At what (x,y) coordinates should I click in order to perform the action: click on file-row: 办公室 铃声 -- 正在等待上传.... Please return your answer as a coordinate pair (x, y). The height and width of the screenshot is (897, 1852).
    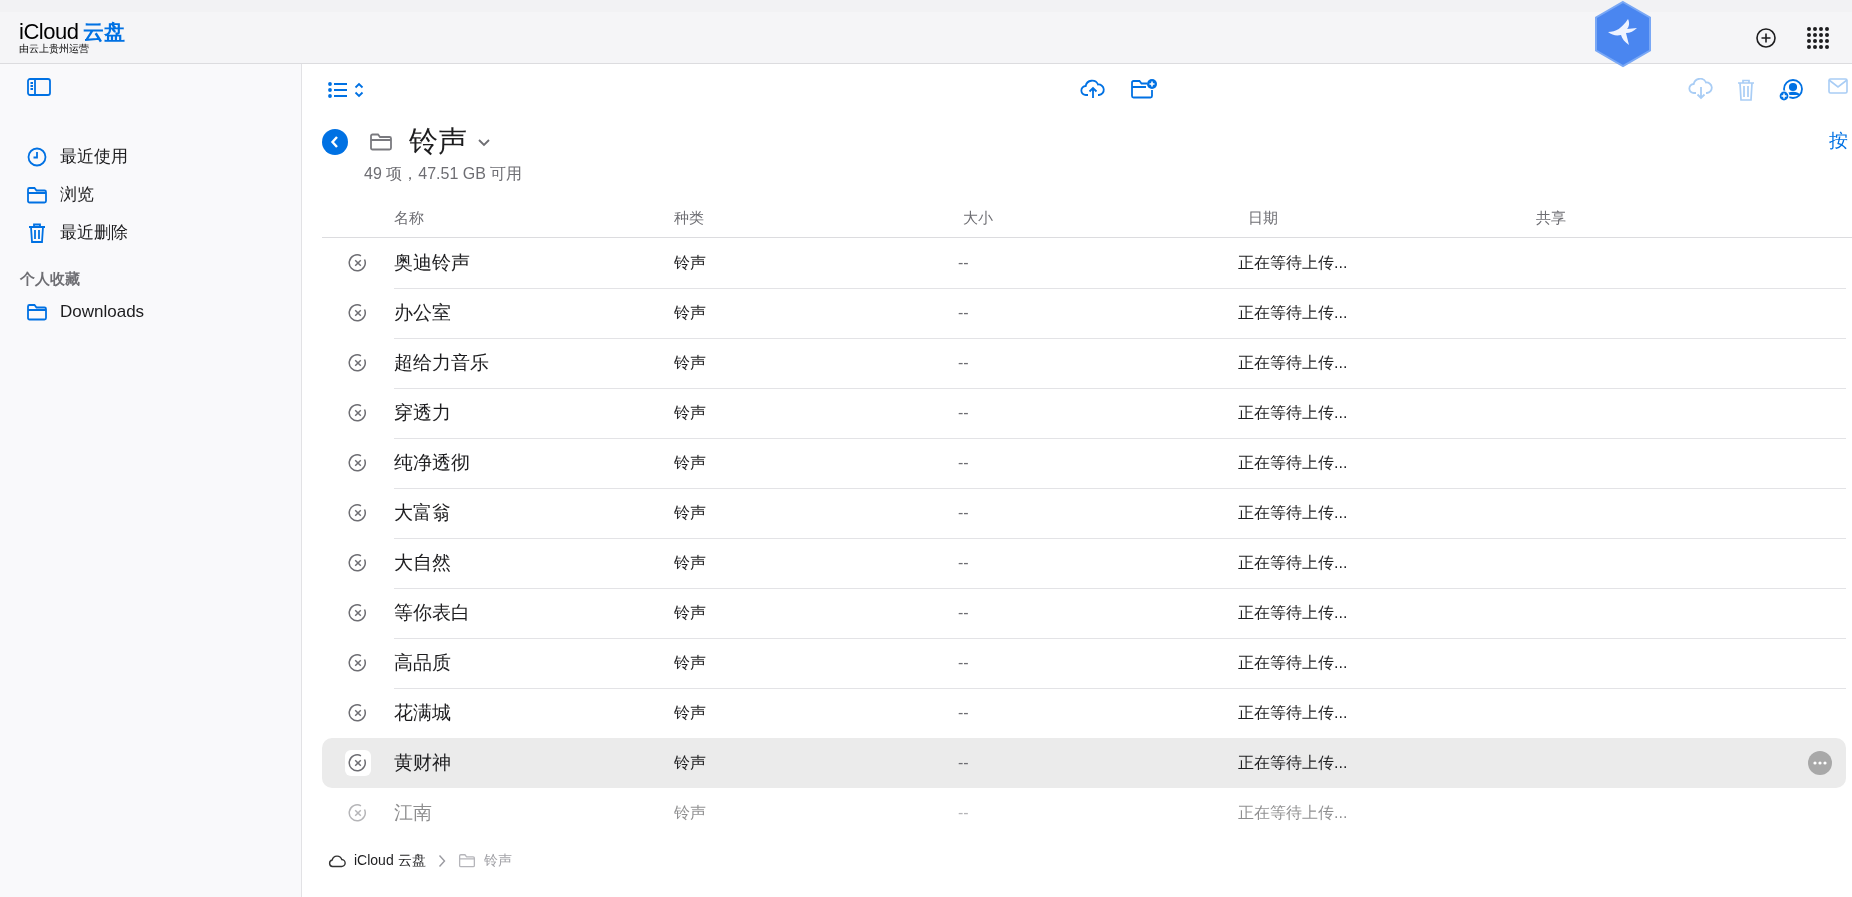
    Looking at the image, I should click on (1084, 313).